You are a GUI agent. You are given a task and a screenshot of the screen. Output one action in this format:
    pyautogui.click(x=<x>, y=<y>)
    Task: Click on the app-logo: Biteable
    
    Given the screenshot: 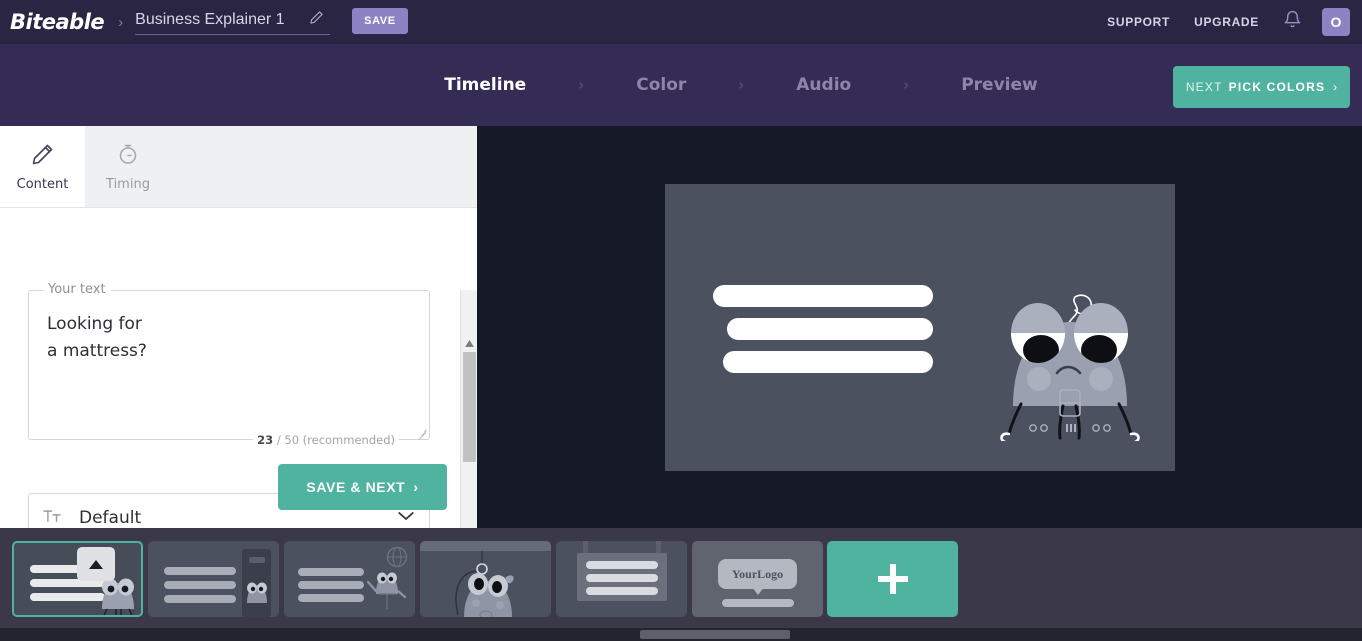 What is the action you would take?
    pyautogui.click(x=57, y=22)
    